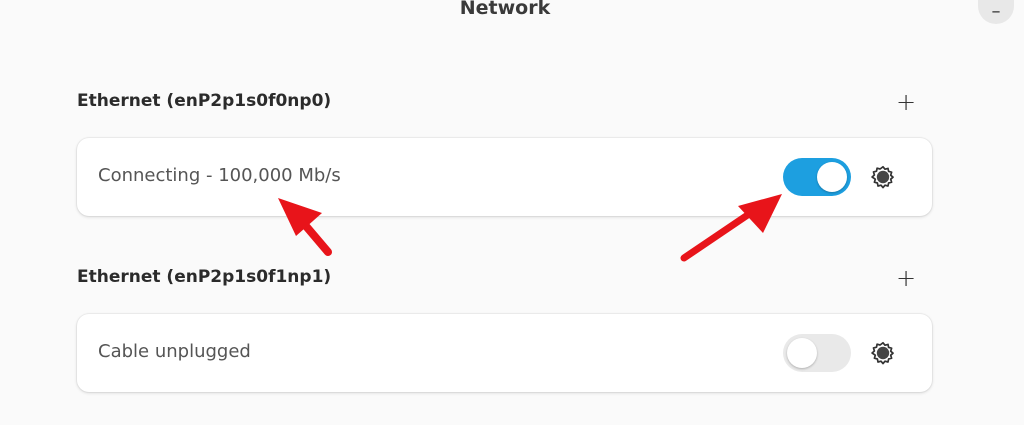 This screenshot has height=425, width=1024. What do you see at coordinates (996, 12) in the screenshot?
I see `minimize-button: –` at bounding box center [996, 12].